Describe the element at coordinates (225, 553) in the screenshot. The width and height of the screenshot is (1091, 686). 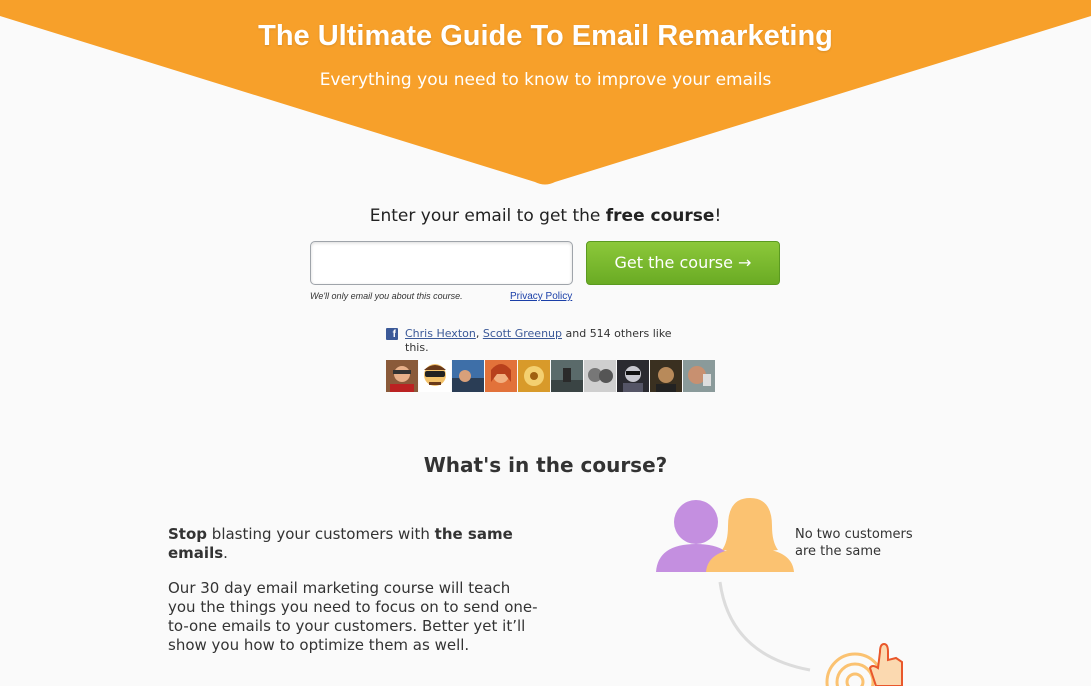
I see `intro-end: .` at that location.